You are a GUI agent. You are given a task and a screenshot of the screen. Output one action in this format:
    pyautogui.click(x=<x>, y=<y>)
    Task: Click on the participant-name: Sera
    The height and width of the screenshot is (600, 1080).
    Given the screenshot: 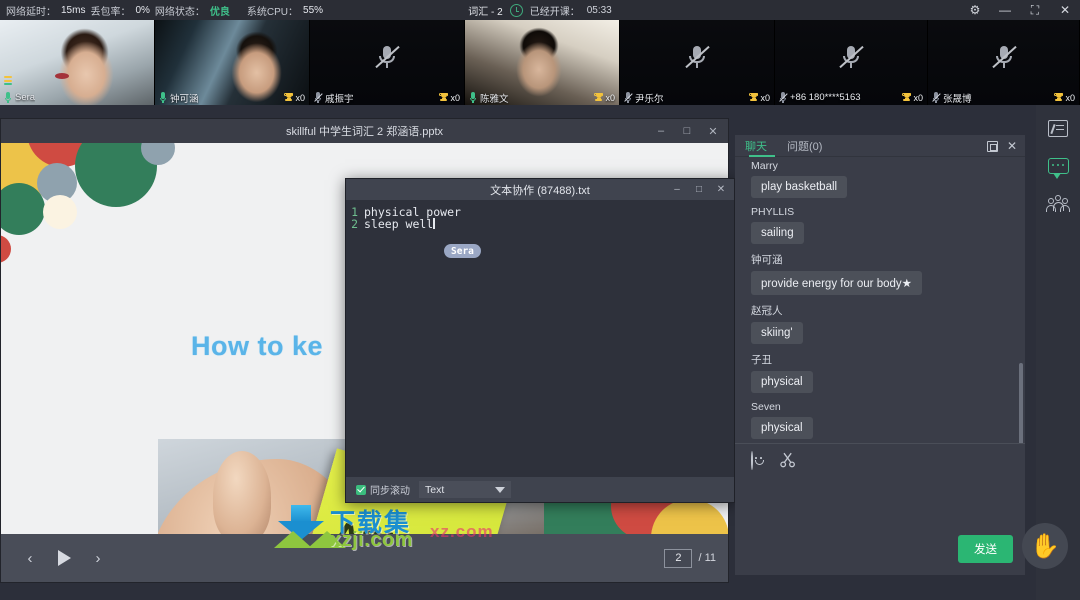 What is the action you would take?
    pyautogui.click(x=25, y=97)
    